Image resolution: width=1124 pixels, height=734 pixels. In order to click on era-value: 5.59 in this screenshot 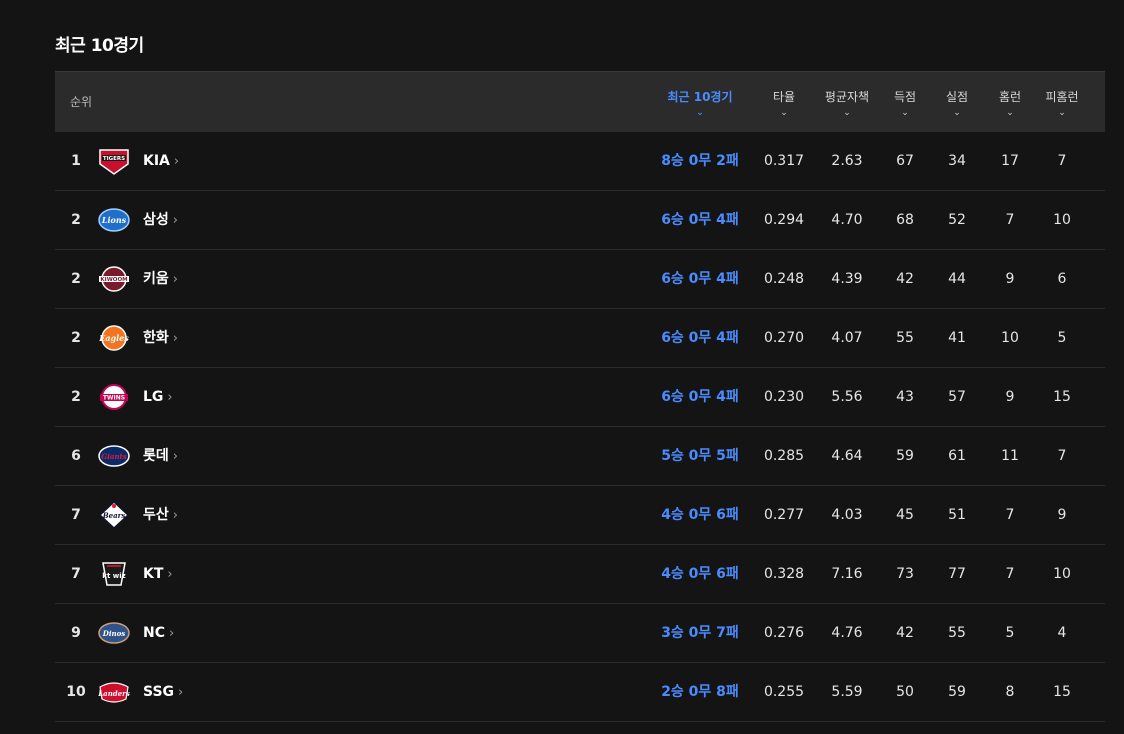, I will do `click(847, 692)`.